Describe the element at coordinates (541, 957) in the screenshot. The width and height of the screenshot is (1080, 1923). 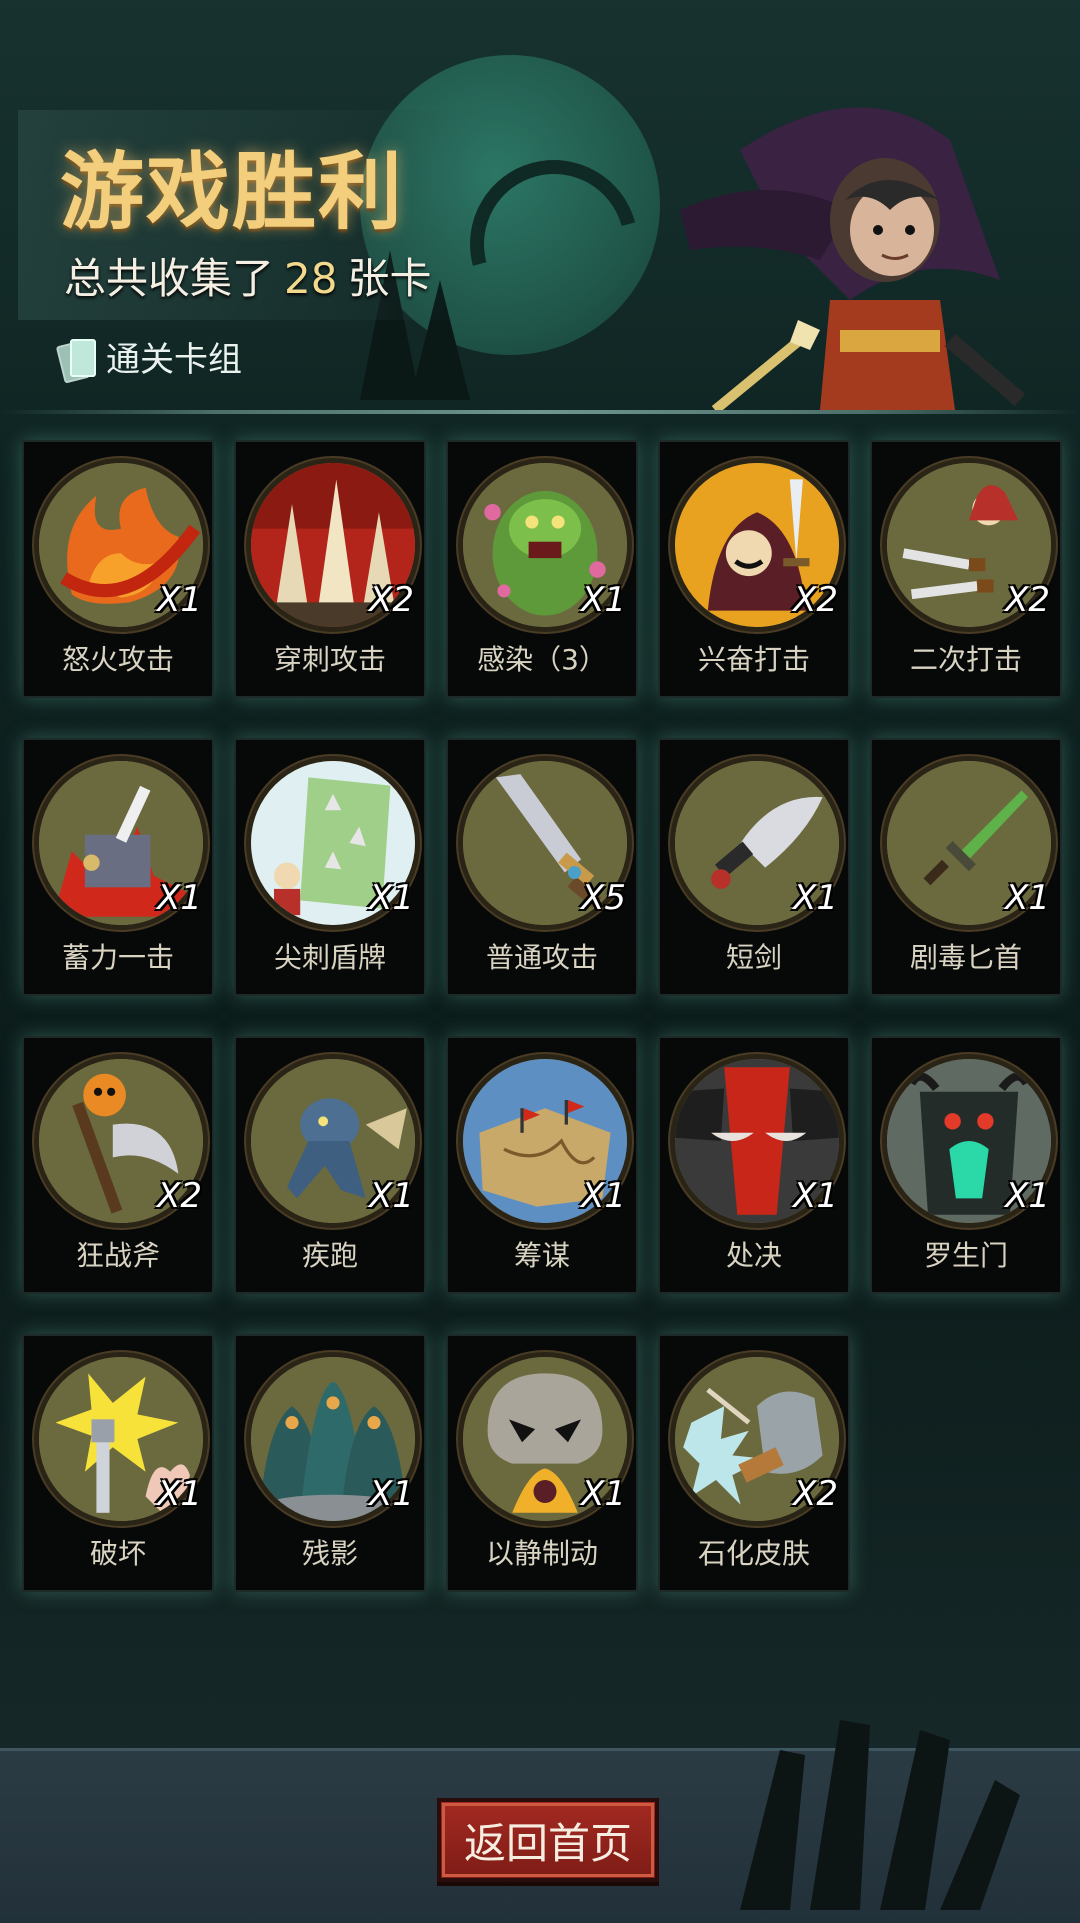
I see `card-name: 普通攻击` at that location.